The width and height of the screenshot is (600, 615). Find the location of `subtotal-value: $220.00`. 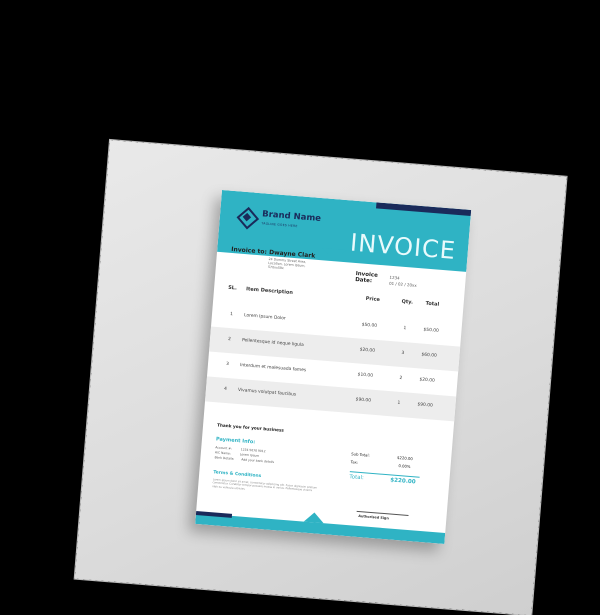

subtotal-value: $220.00 is located at coordinates (404, 458).